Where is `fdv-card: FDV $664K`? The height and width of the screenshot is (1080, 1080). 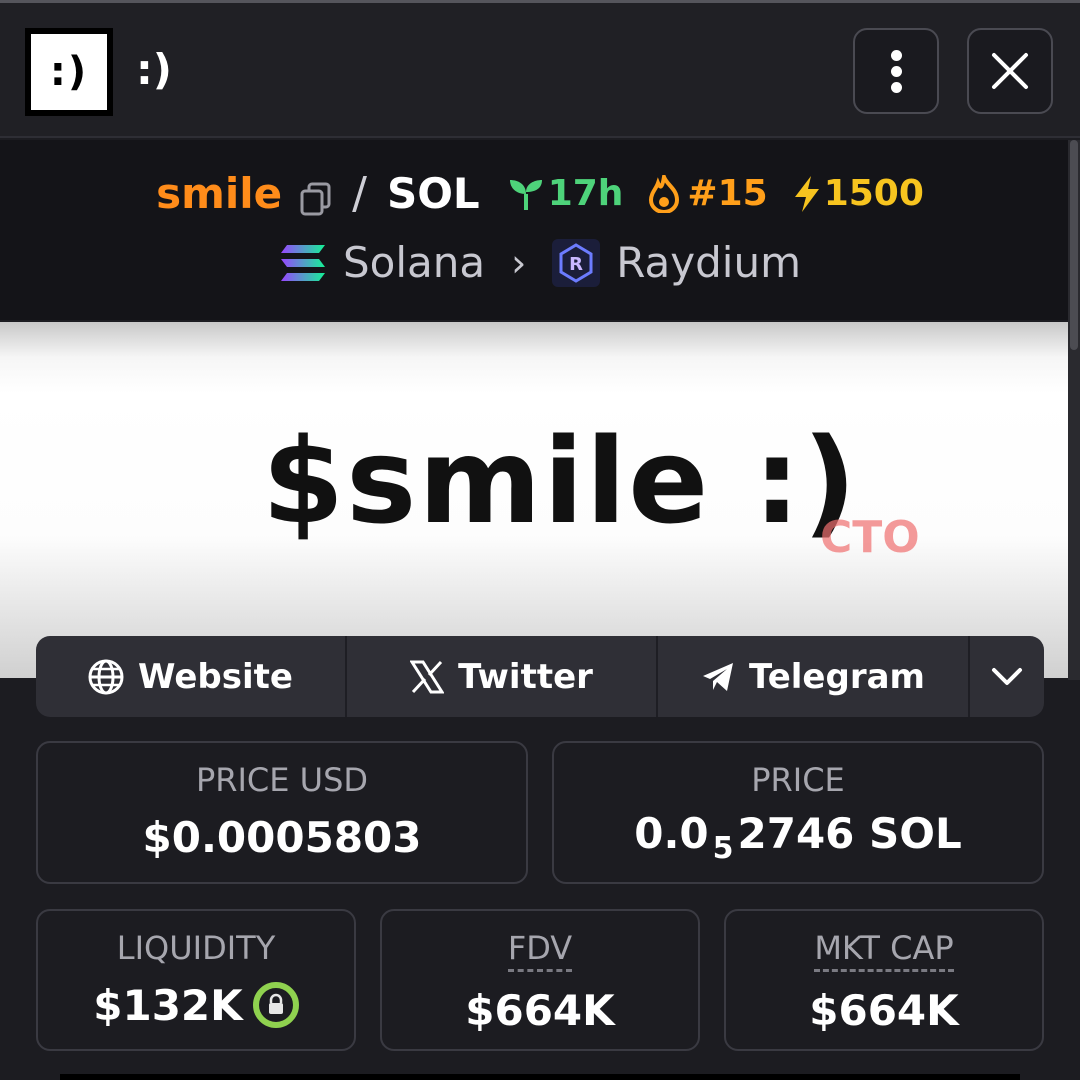 fdv-card: FDV $664K is located at coordinates (540, 980).